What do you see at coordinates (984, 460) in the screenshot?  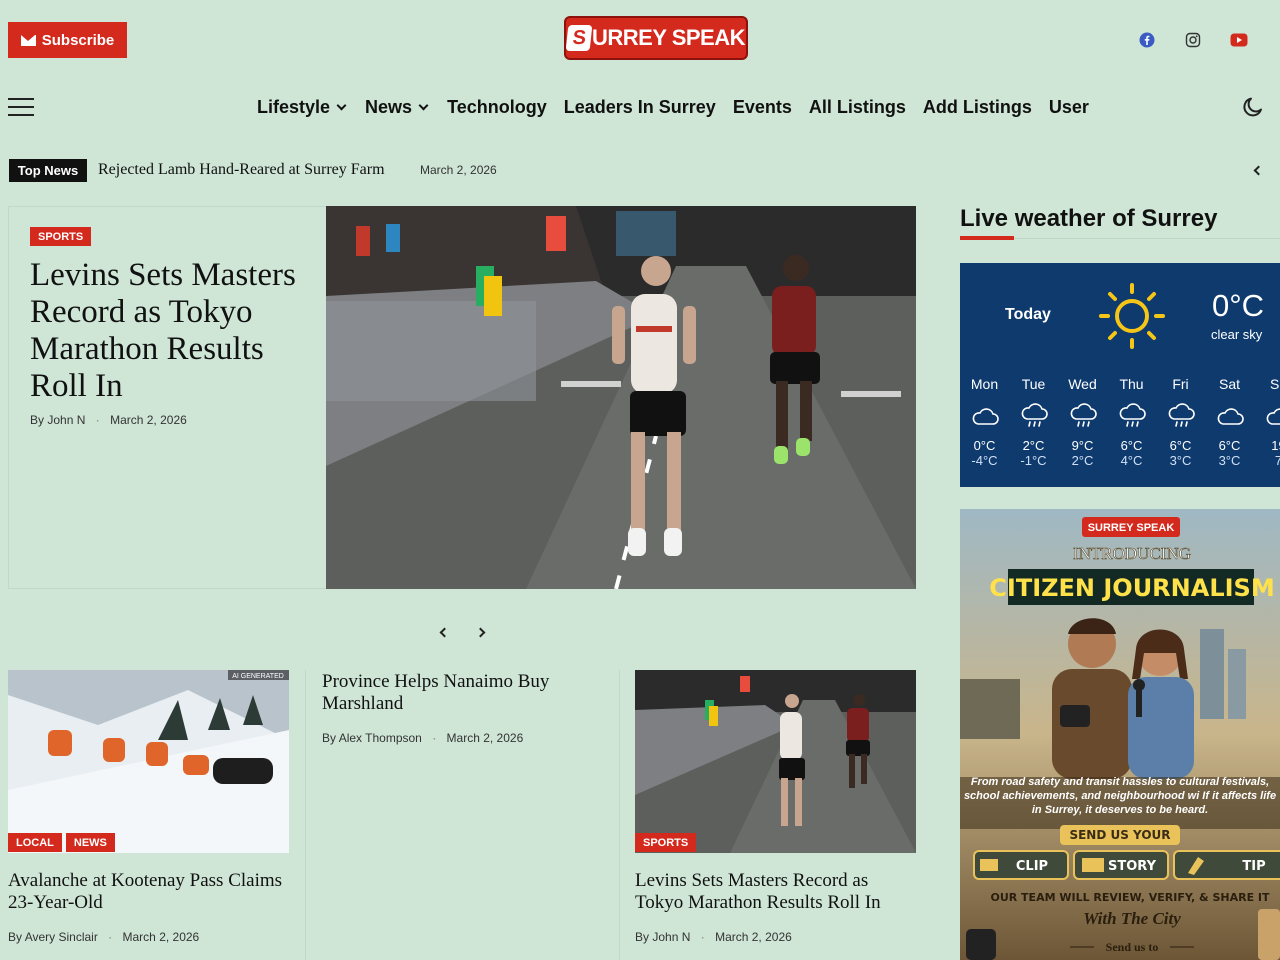 I see `day-low: -4°C` at bounding box center [984, 460].